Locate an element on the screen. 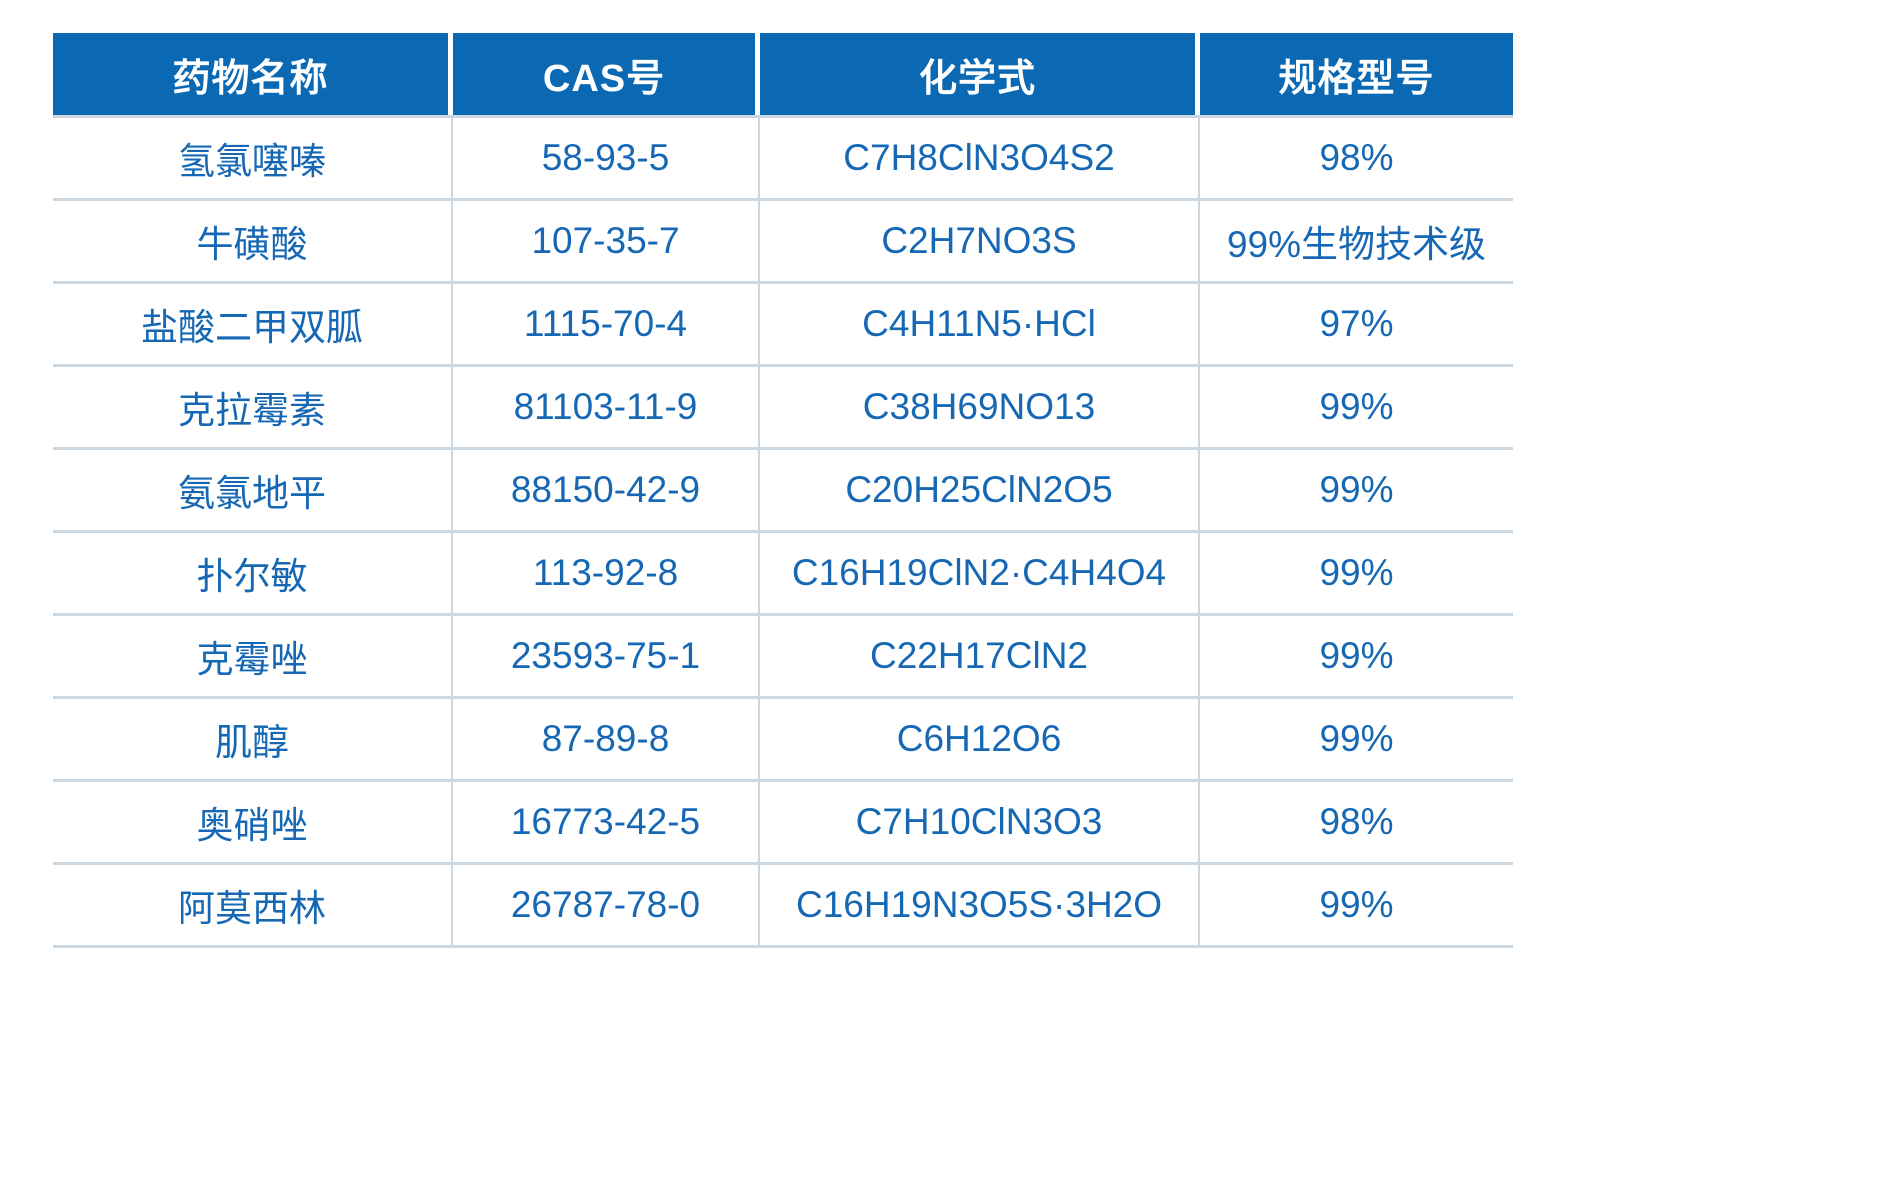 The width and height of the screenshot is (1888, 1186). table-row: 盐酸二甲双胍 1115-70-4 C4H11N5·HCl 97% is located at coordinates (783, 325).